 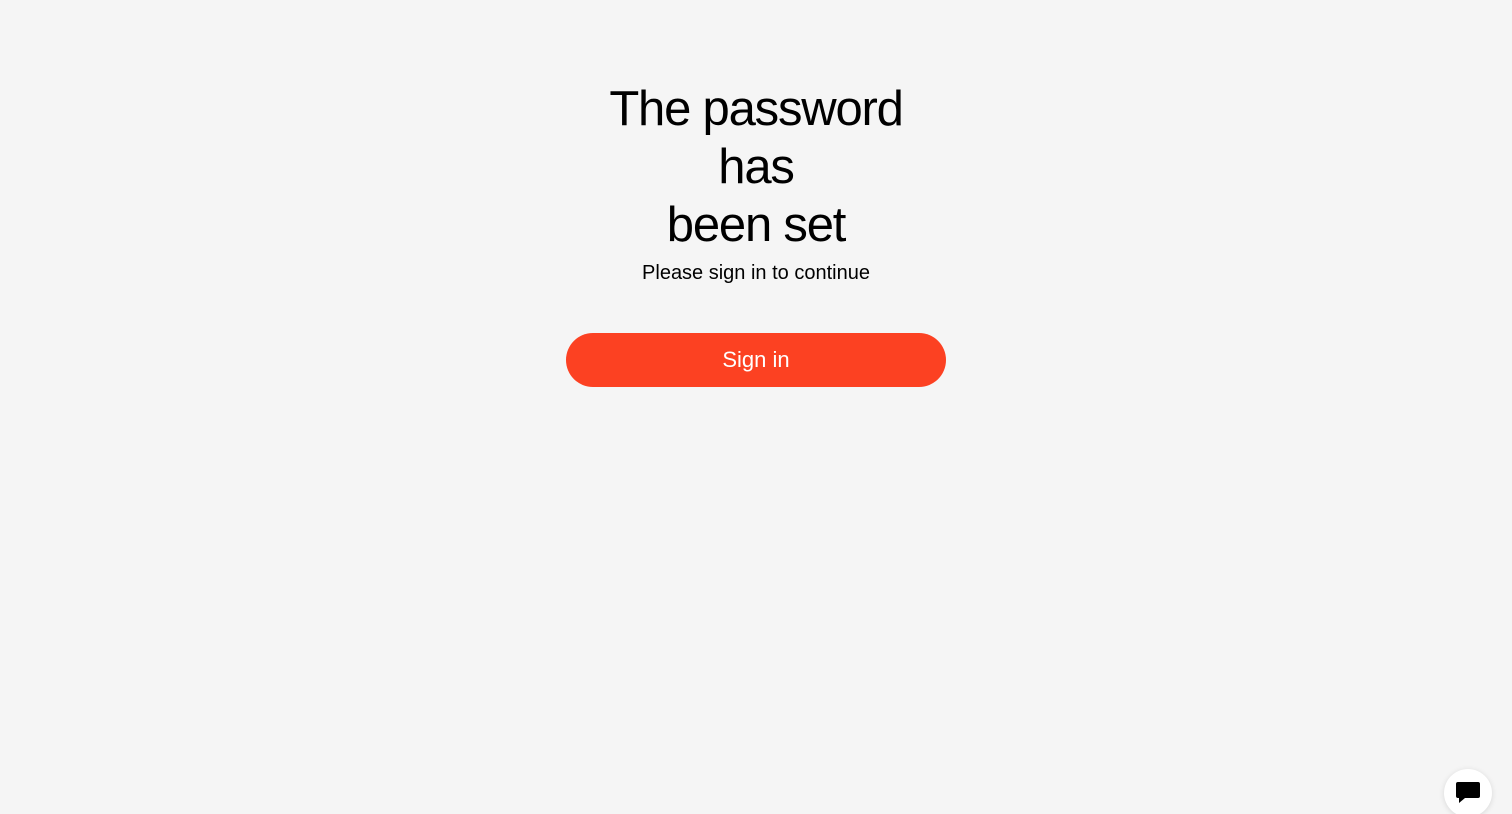 What do you see at coordinates (756, 225) in the screenshot?
I see `page-title-line-2: been set` at bounding box center [756, 225].